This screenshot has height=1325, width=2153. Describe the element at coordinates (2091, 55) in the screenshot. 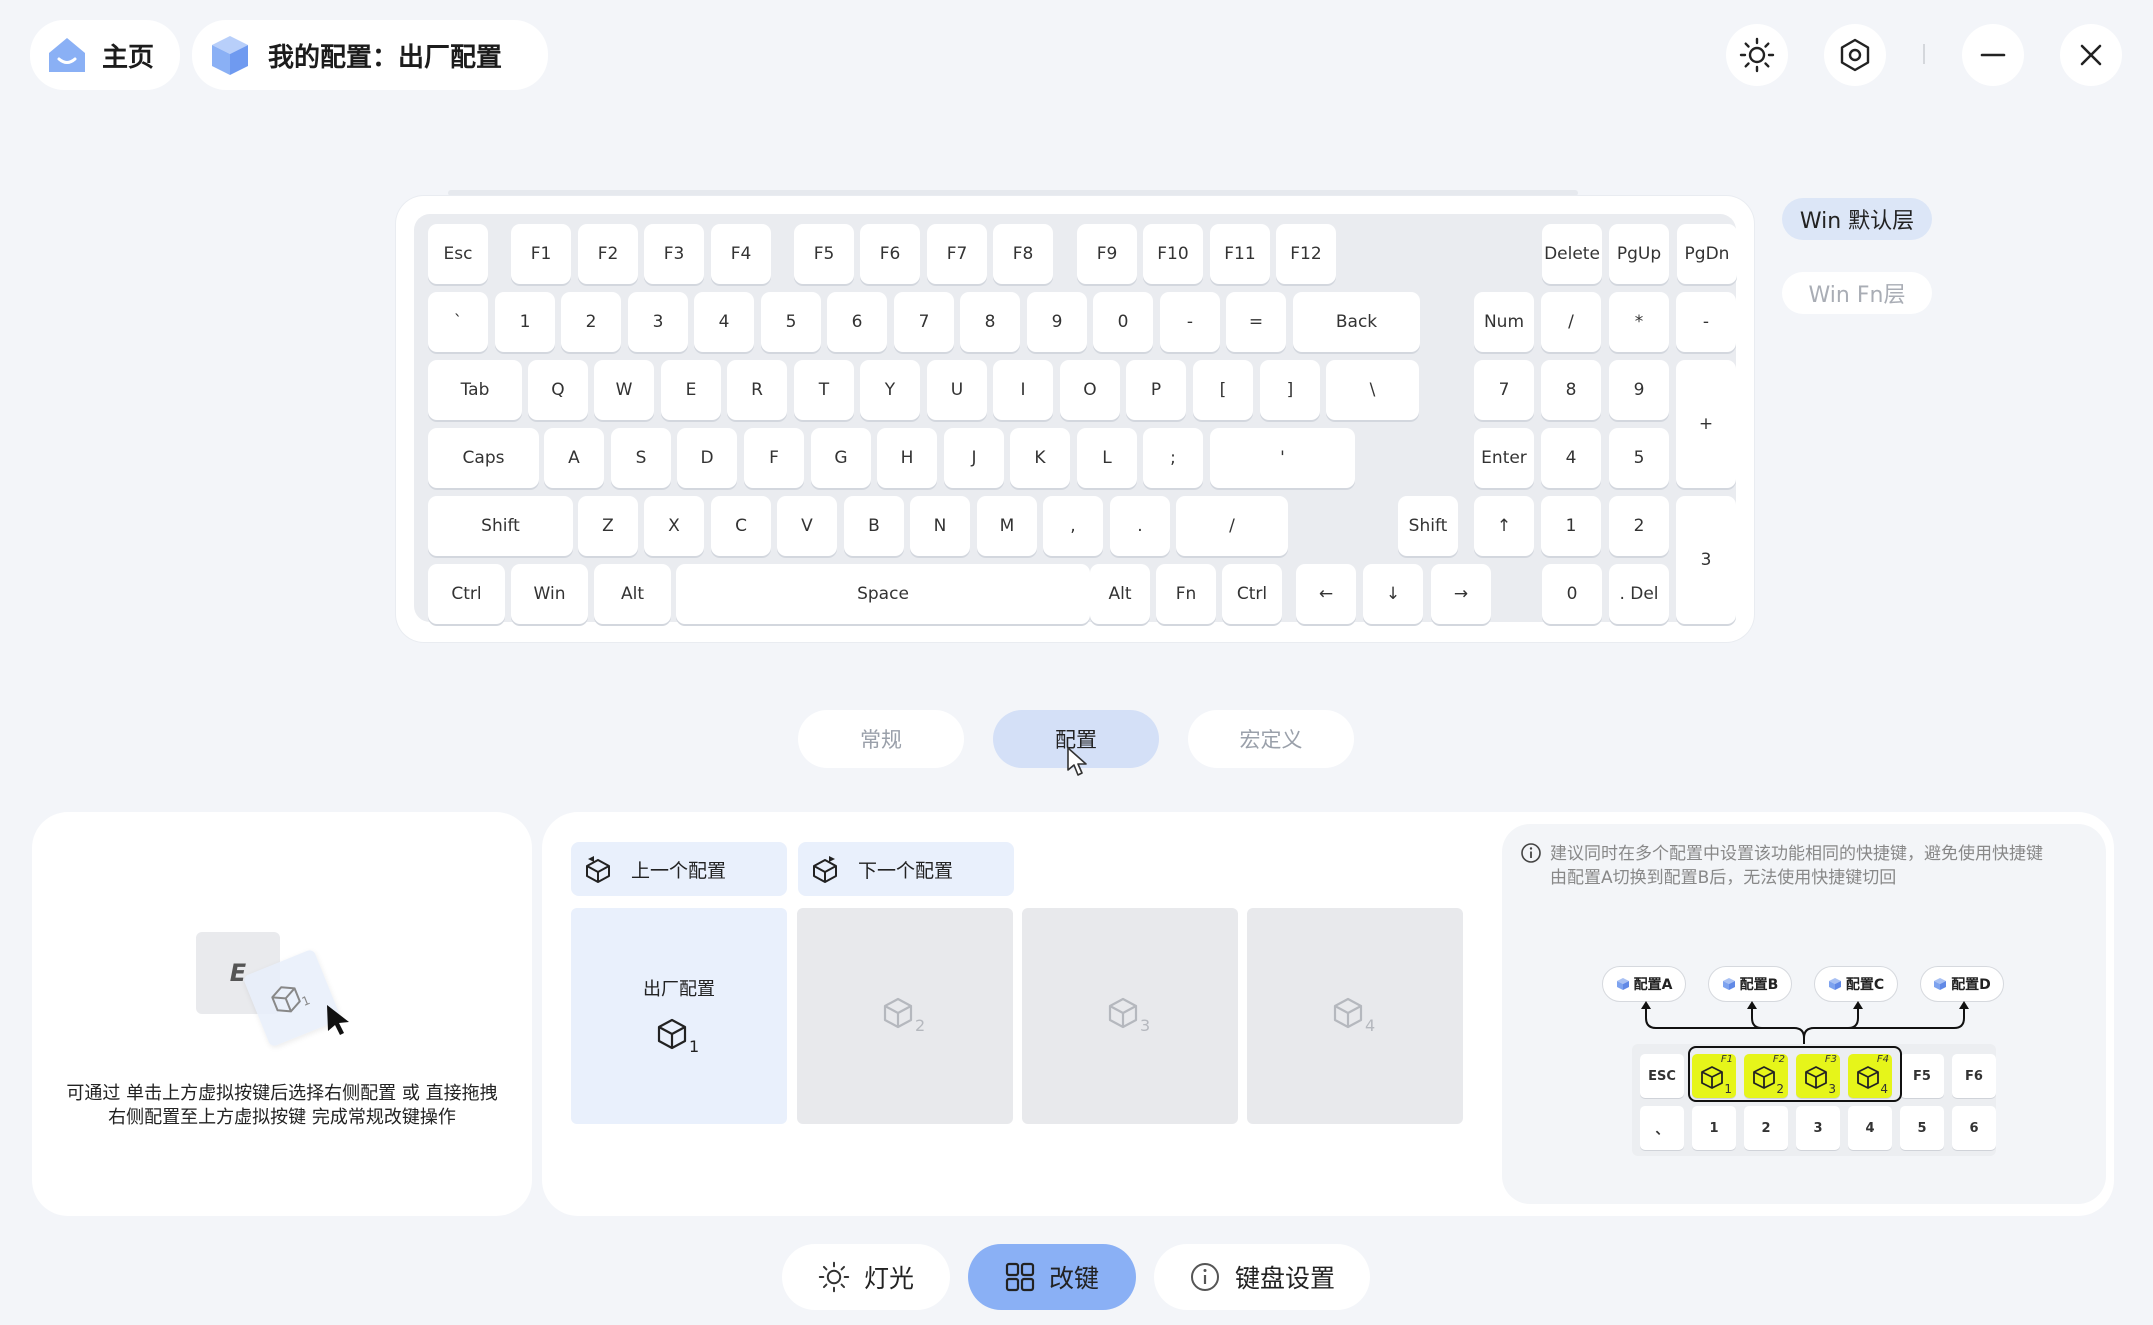

I see `close-button` at that location.